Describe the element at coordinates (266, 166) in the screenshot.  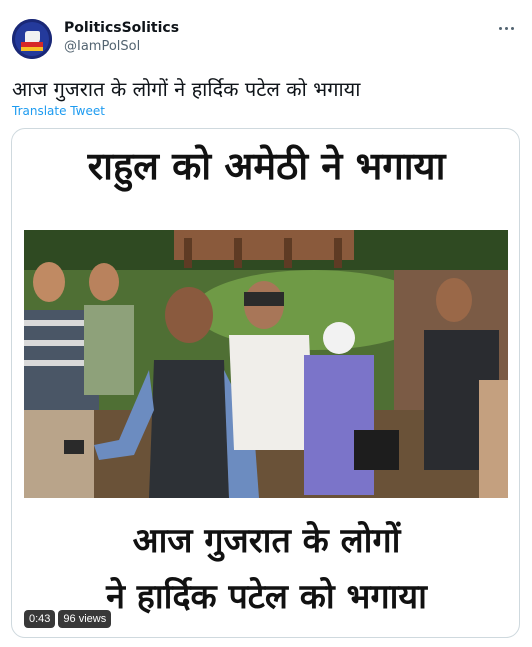
I see `video-caption-top: राहुल को अमेठी ने भगाया` at that location.